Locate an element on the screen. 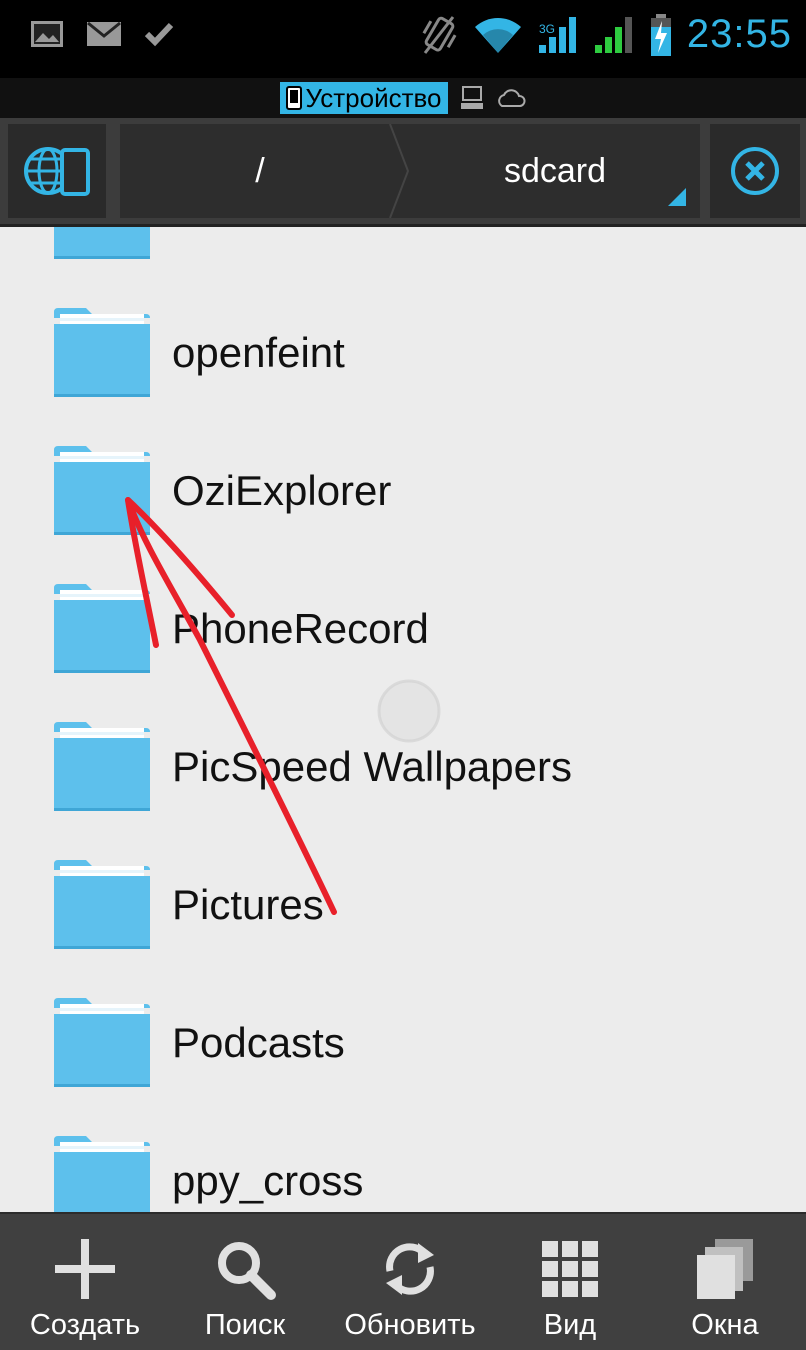  file-list-item: openfeint is located at coordinates (403, 353).